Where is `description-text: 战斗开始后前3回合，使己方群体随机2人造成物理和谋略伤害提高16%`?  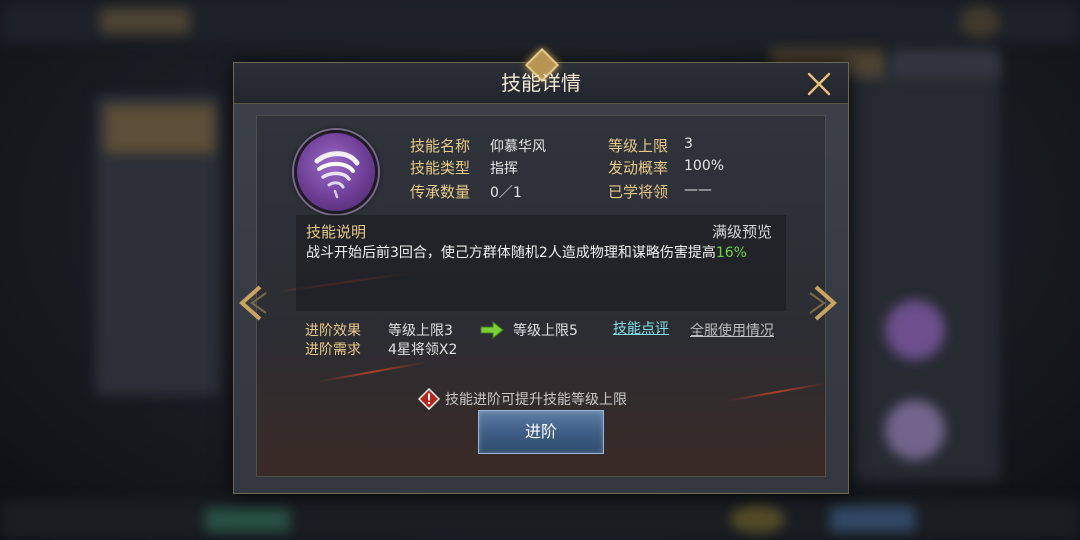
description-text: 战斗开始后前3回合，使己方群体随机2人造成物理和谋略伤害提高16% is located at coordinates (526, 252).